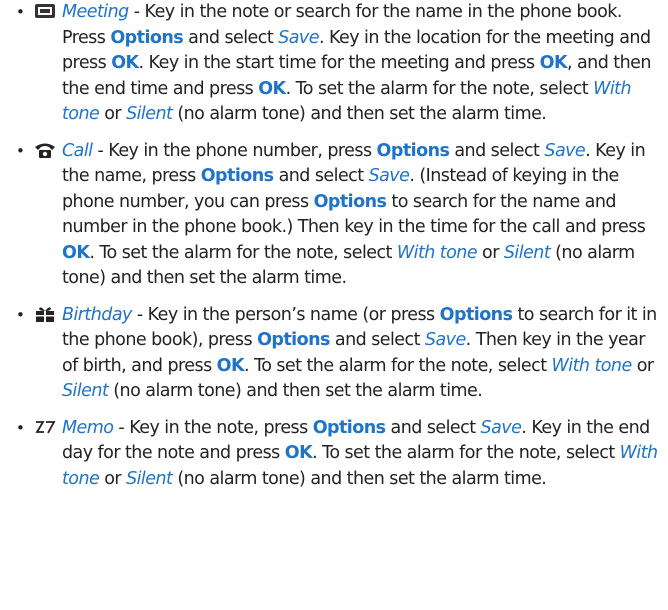 The width and height of the screenshot is (668, 610). What do you see at coordinates (213, 427) in the screenshot?
I see `text-run: - Key in the note, press` at bounding box center [213, 427].